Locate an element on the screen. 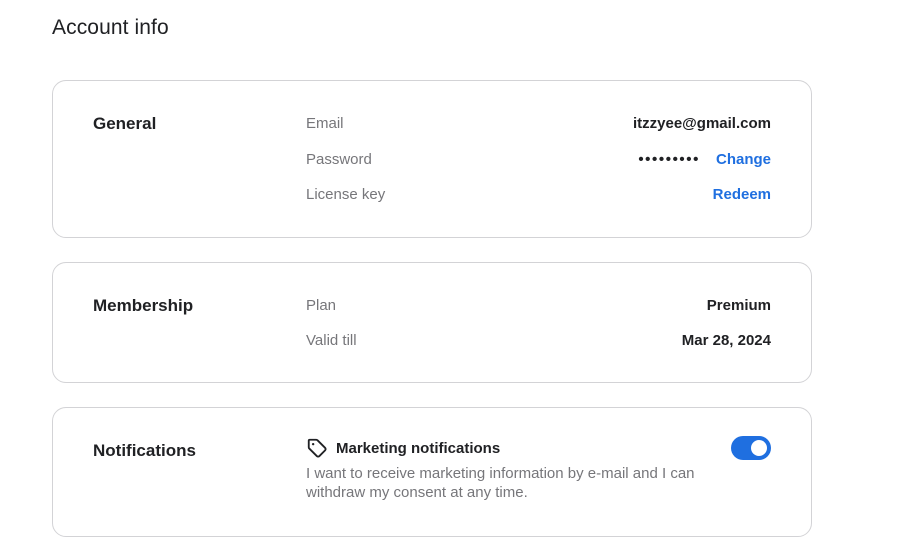 Image resolution: width=901 pixels, height=555 pixels. tag-icon is located at coordinates (317, 448).